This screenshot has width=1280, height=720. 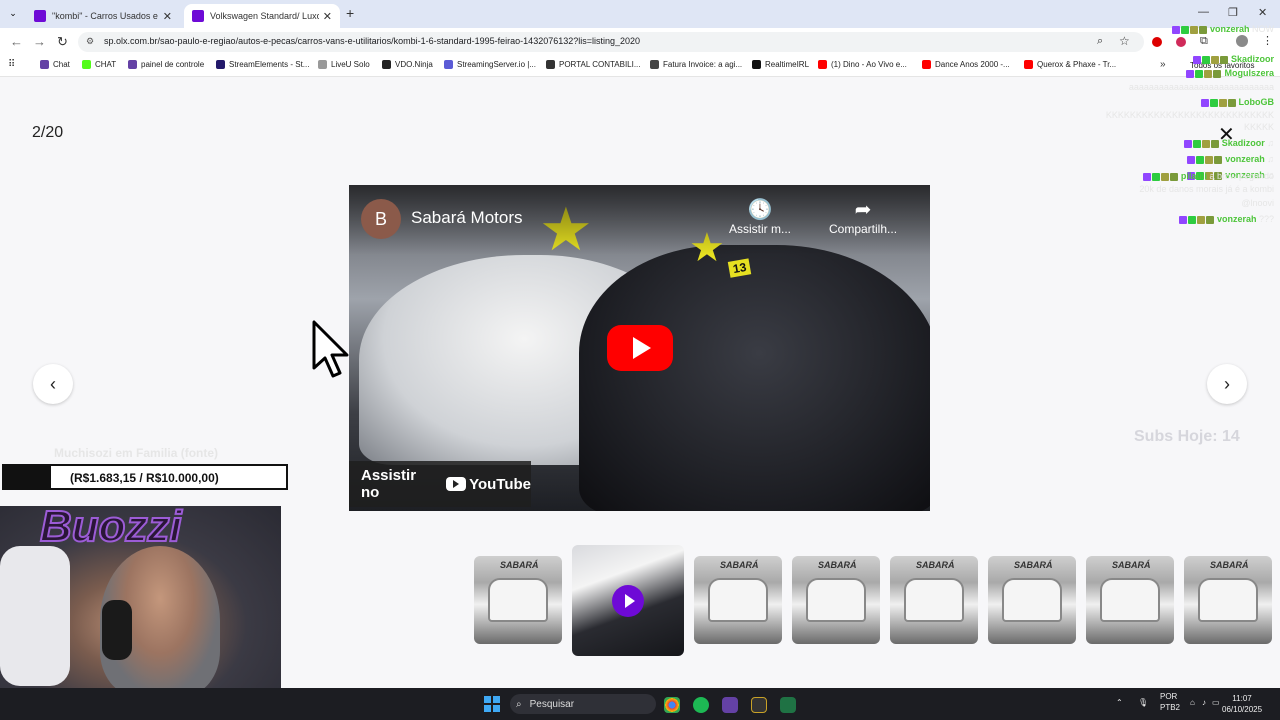 I want to click on microphone-icon: 🎙, so click(x=1143, y=702).